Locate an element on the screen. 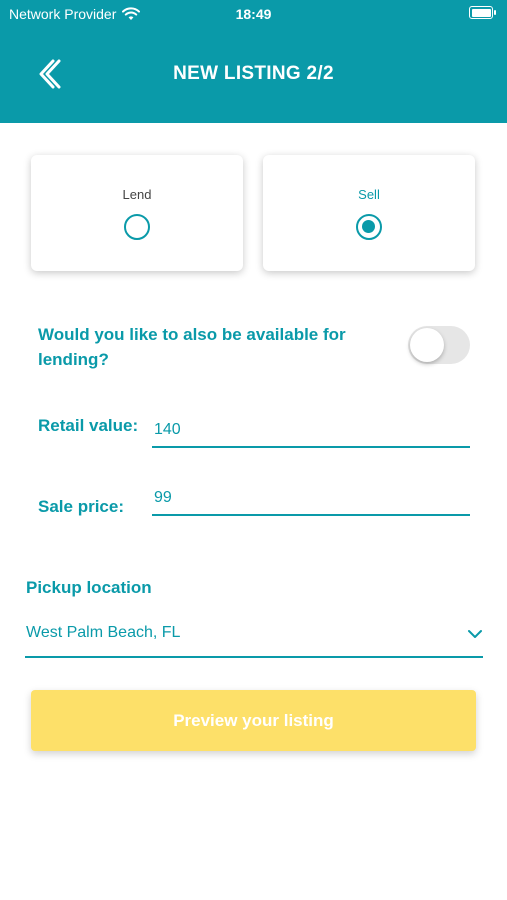  preview-listing-button: Preview your listing is located at coordinates (253, 720).